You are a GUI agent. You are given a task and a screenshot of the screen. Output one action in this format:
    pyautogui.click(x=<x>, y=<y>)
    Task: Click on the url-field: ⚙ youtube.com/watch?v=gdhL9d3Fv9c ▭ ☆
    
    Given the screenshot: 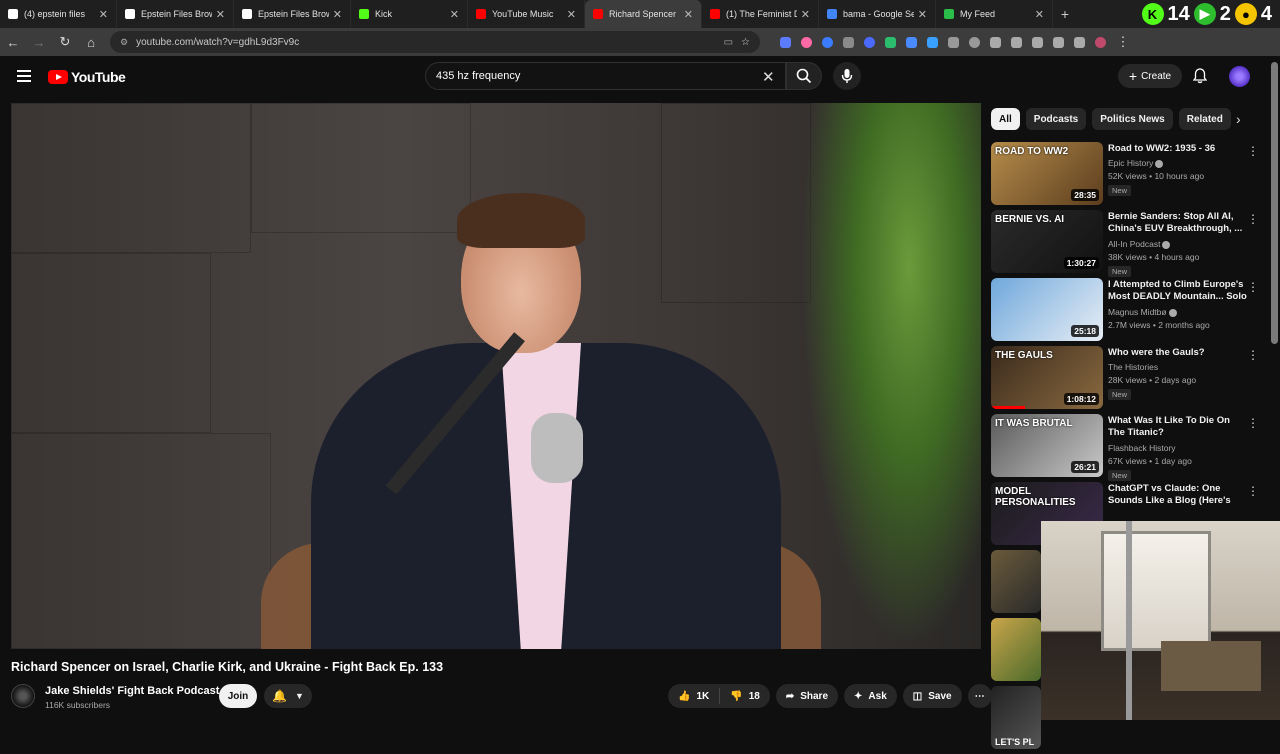 What is the action you would take?
    pyautogui.click(x=435, y=42)
    